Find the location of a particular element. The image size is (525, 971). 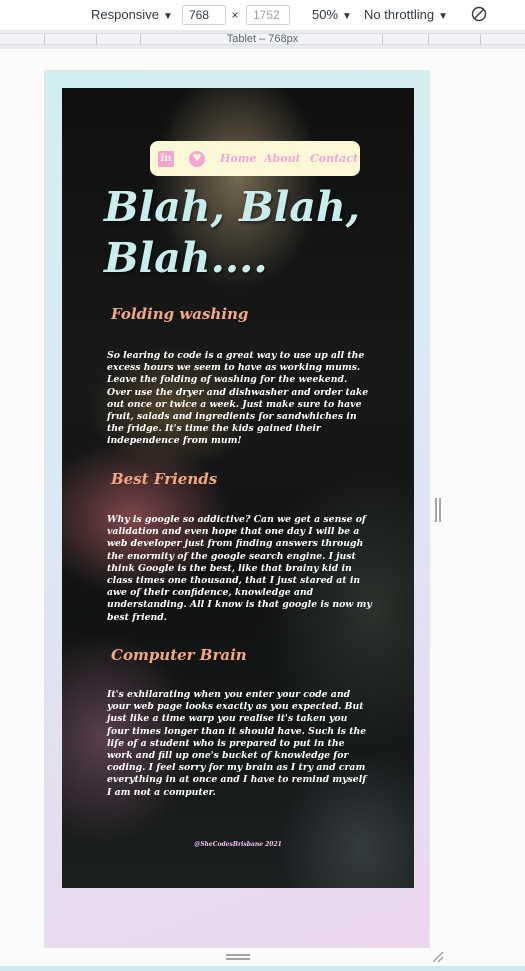

breakpoint-label: Tablet – 768px is located at coordinates (262, 39).